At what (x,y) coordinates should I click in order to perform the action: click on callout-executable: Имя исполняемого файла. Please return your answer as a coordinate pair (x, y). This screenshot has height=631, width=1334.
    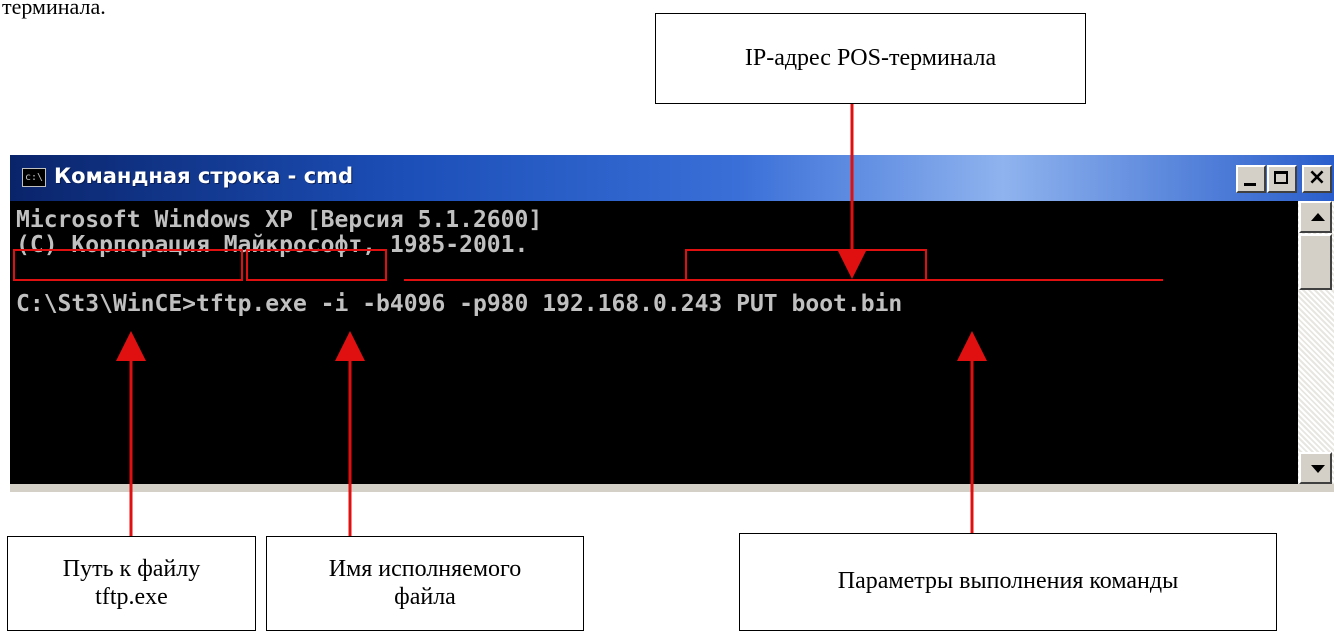
    Looking at the image, I should click on (425, 583).